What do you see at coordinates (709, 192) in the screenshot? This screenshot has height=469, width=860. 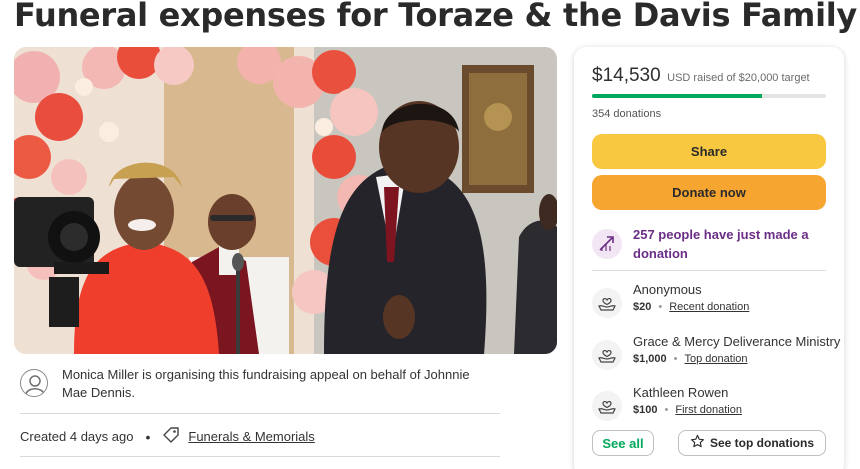 I see `donate-now-button: Donate now` at bounding box center [709, 192].